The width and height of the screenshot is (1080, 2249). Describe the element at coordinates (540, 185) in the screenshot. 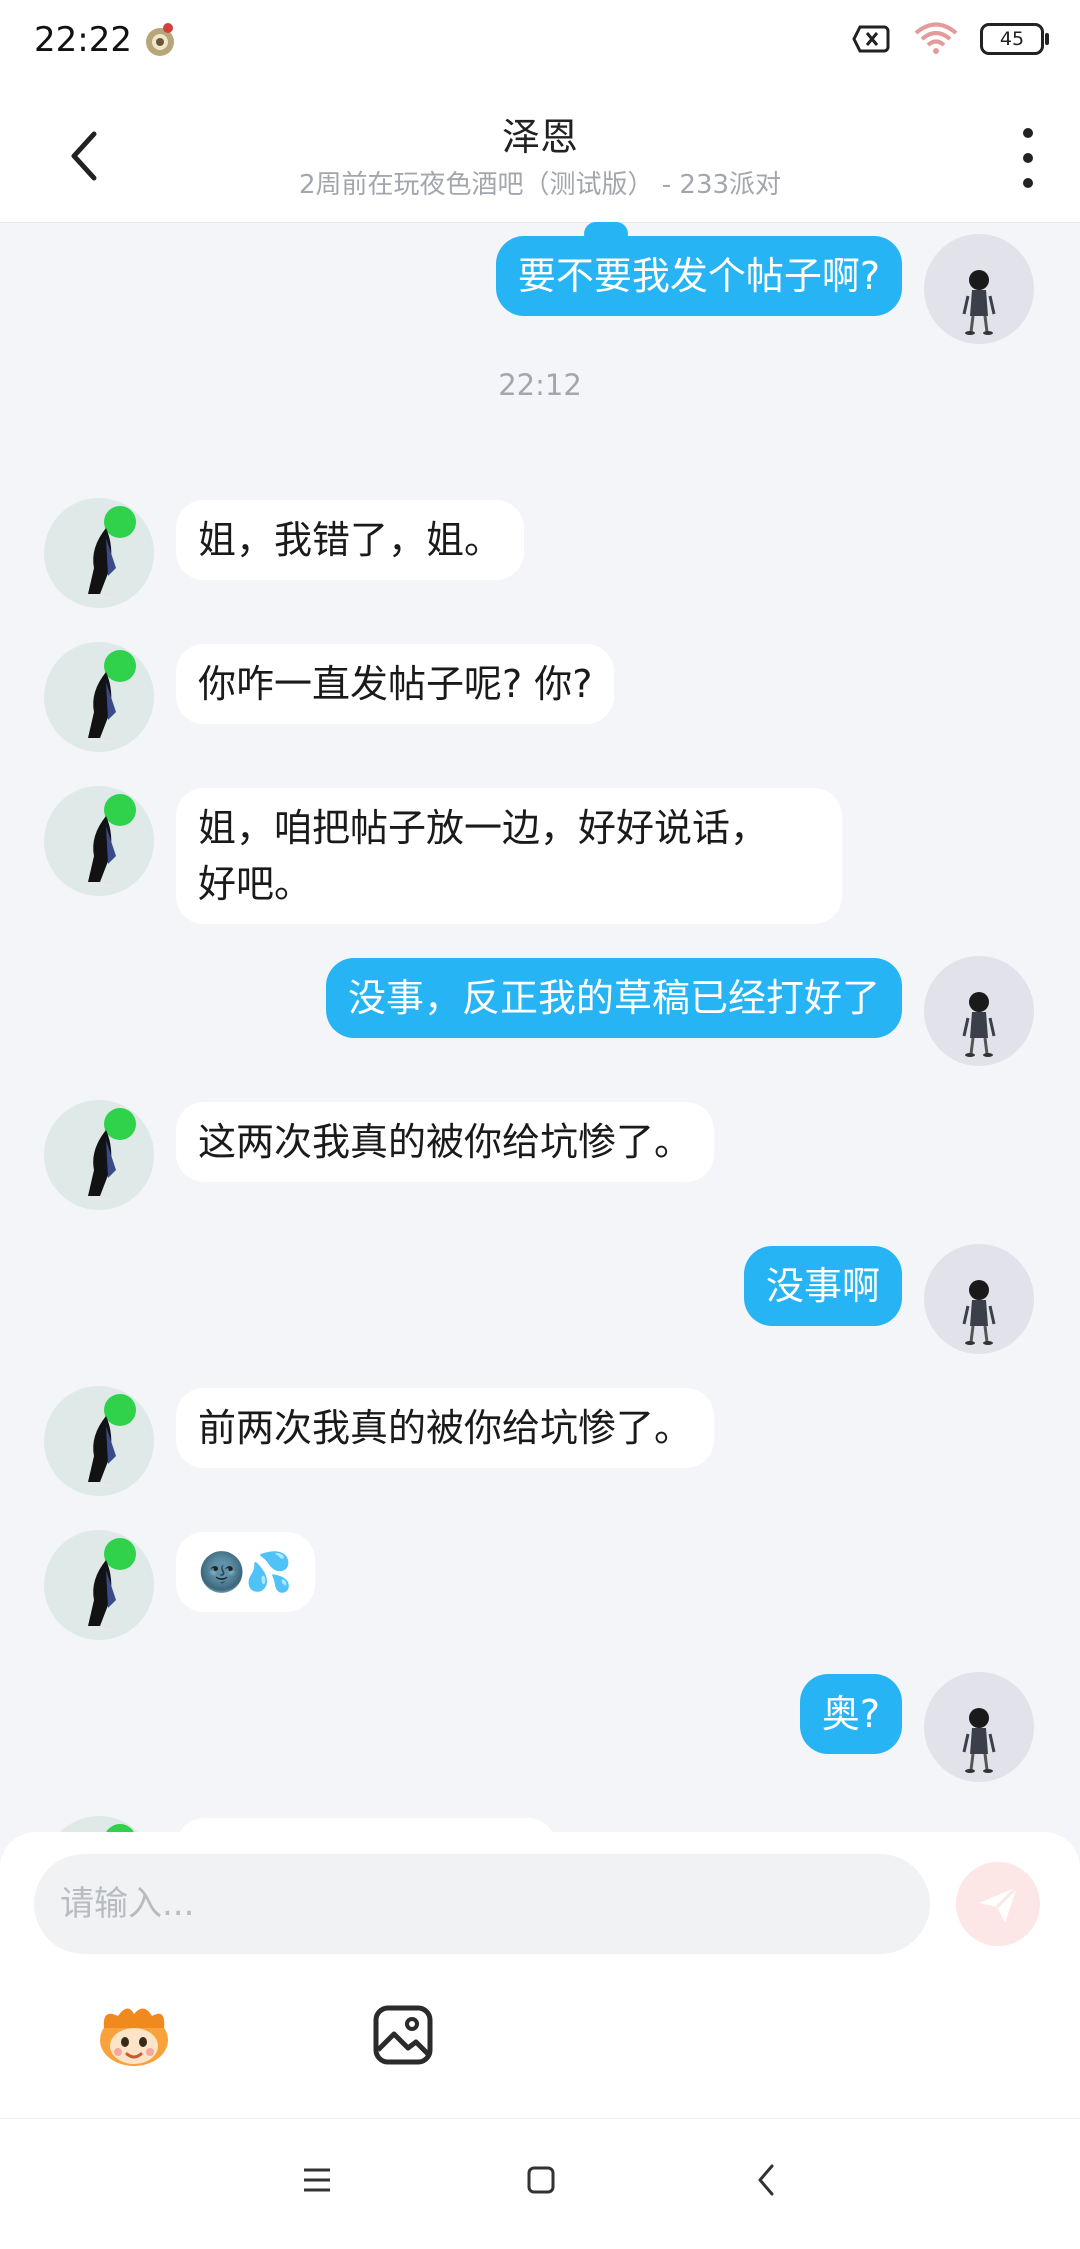

I see `contact-status: 2周前在玩夜色酒吧（测试版） - 233派对` at that location.